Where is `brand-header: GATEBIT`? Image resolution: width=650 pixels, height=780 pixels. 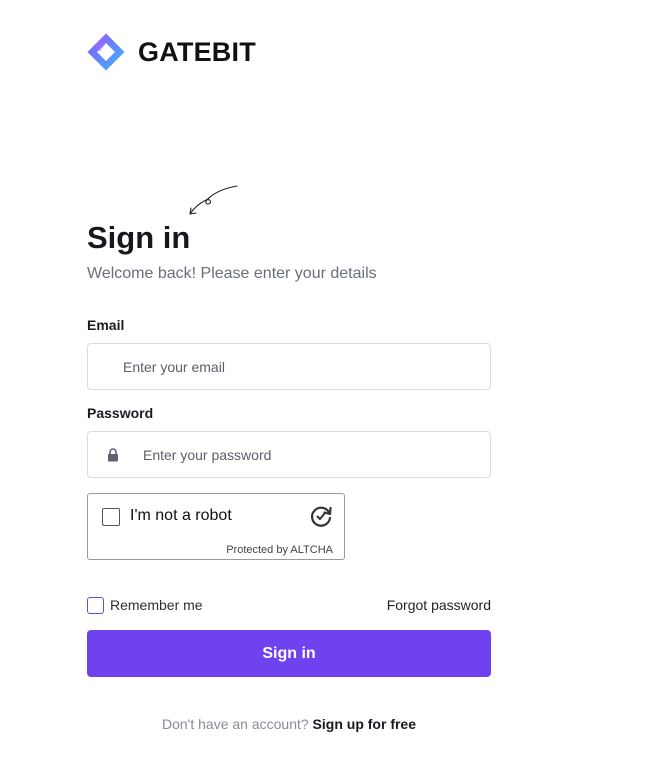 brand-header: GATEBIT is located at coordinates (171, 52).